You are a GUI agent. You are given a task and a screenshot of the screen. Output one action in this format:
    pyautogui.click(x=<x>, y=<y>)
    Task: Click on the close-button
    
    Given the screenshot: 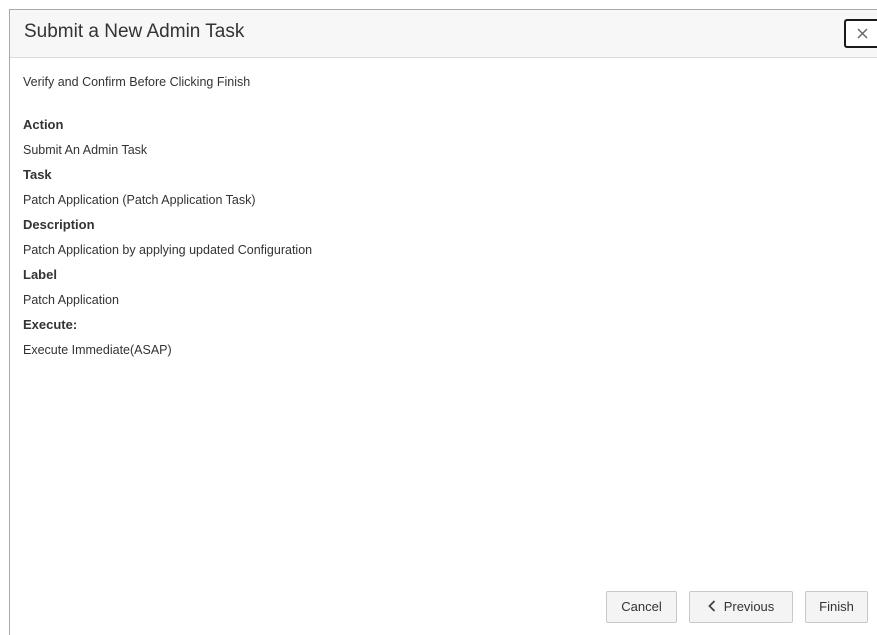 What is the action you would take?
    pyautogui.click(x=860, y=33)
    